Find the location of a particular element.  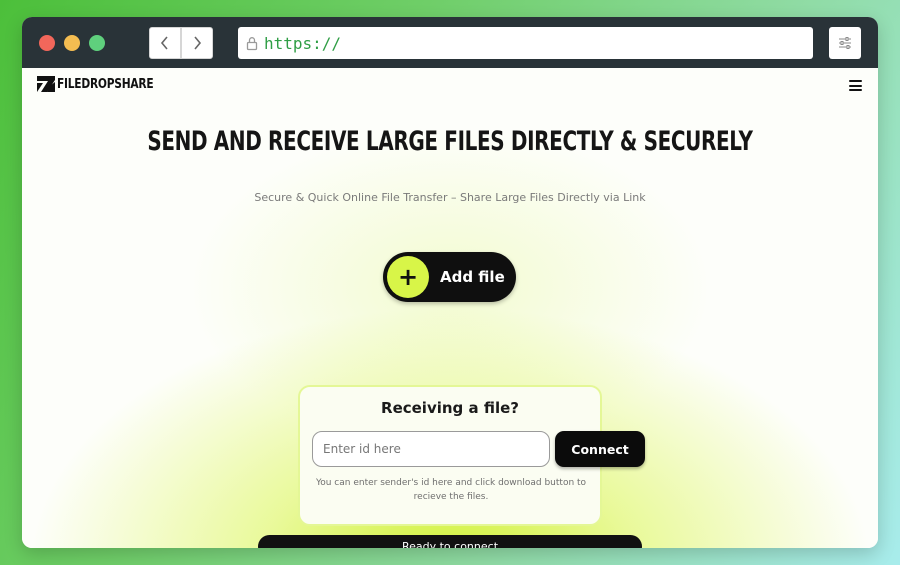

connection-status-bar: Ready to connect is located at coordinates (450, 541).